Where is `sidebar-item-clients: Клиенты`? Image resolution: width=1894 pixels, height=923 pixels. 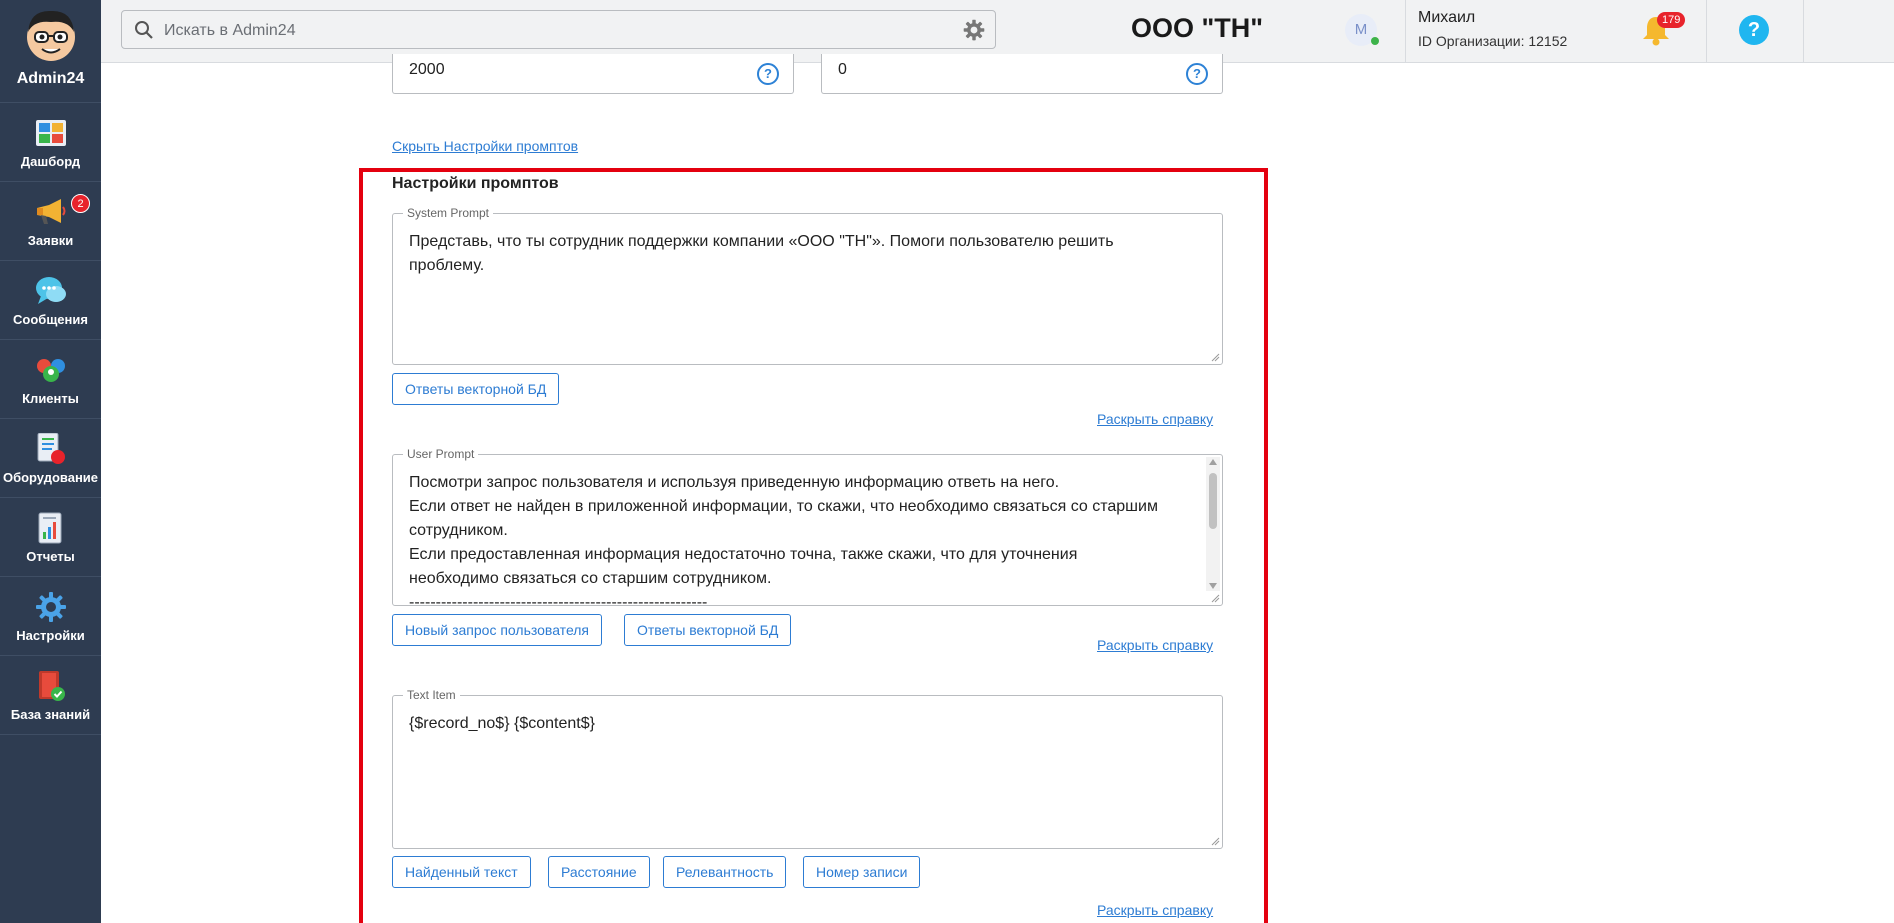 sidebar-item-clients: Клиенты is located at coordinates (50, 379).